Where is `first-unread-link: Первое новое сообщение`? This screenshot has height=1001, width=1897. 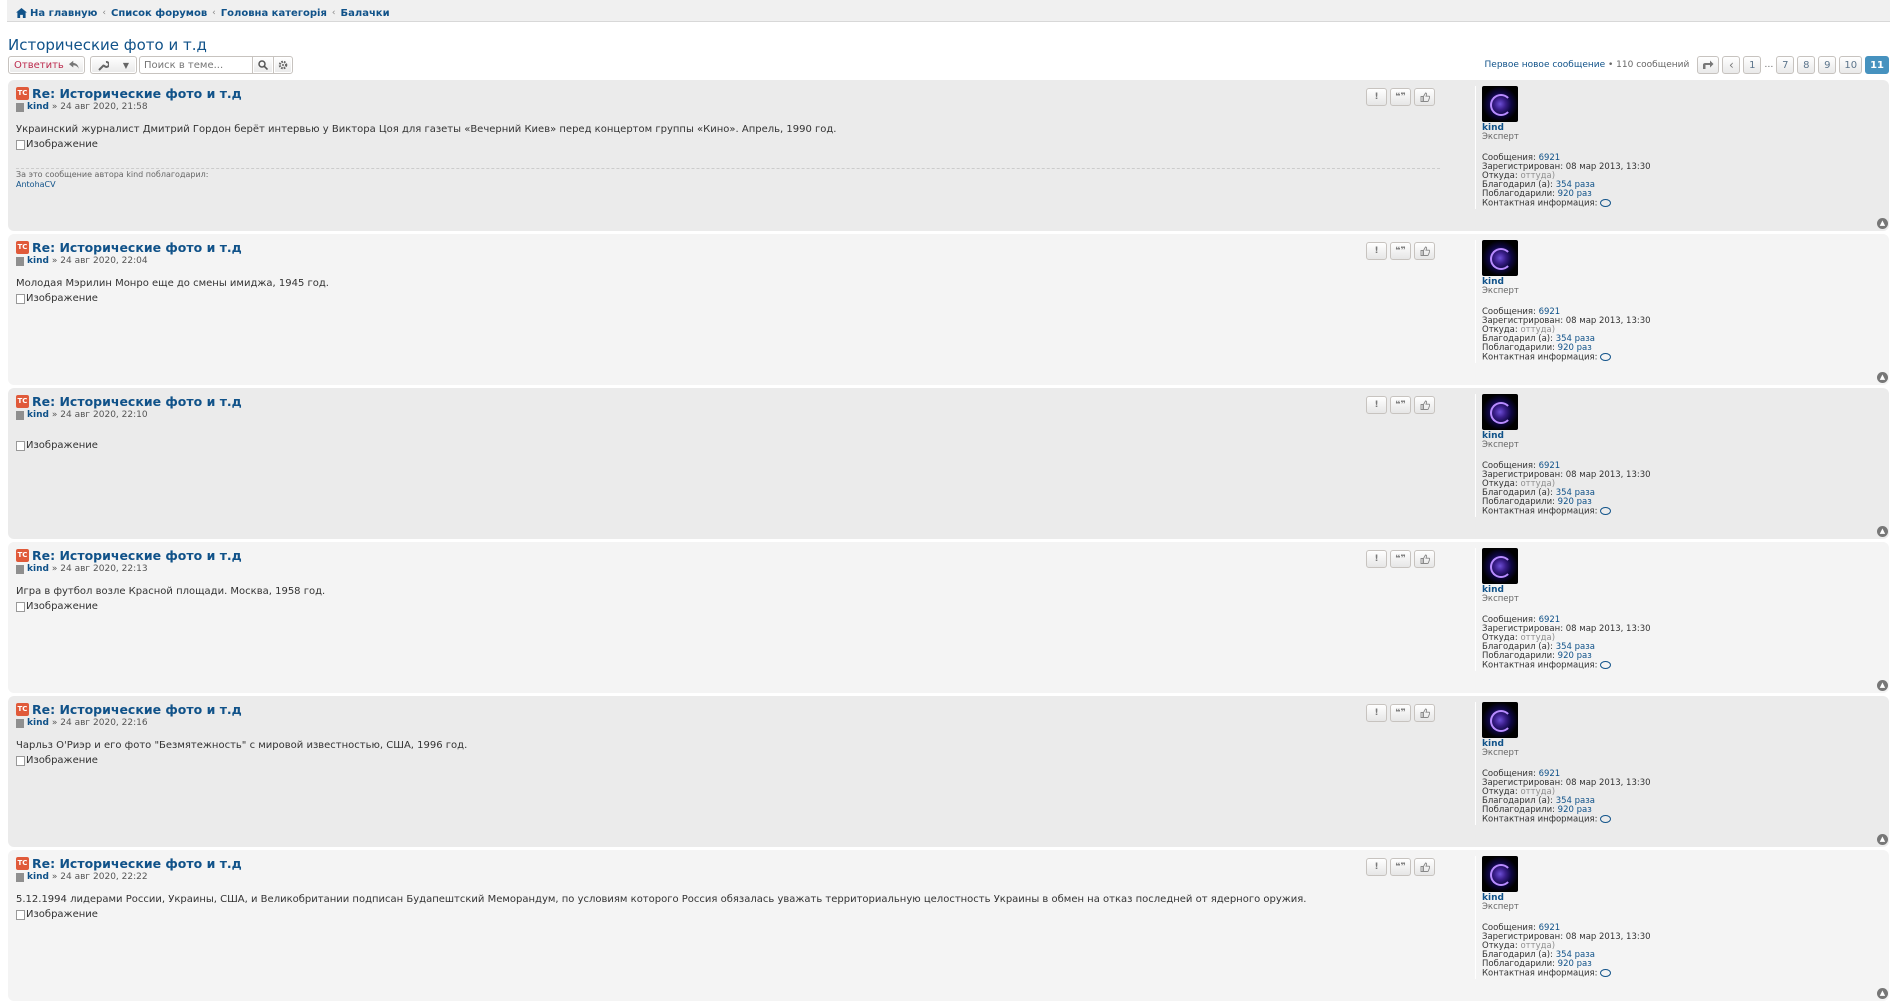
first-unread-link: Первое новое сообщение is located at coordinates (1545, 65).